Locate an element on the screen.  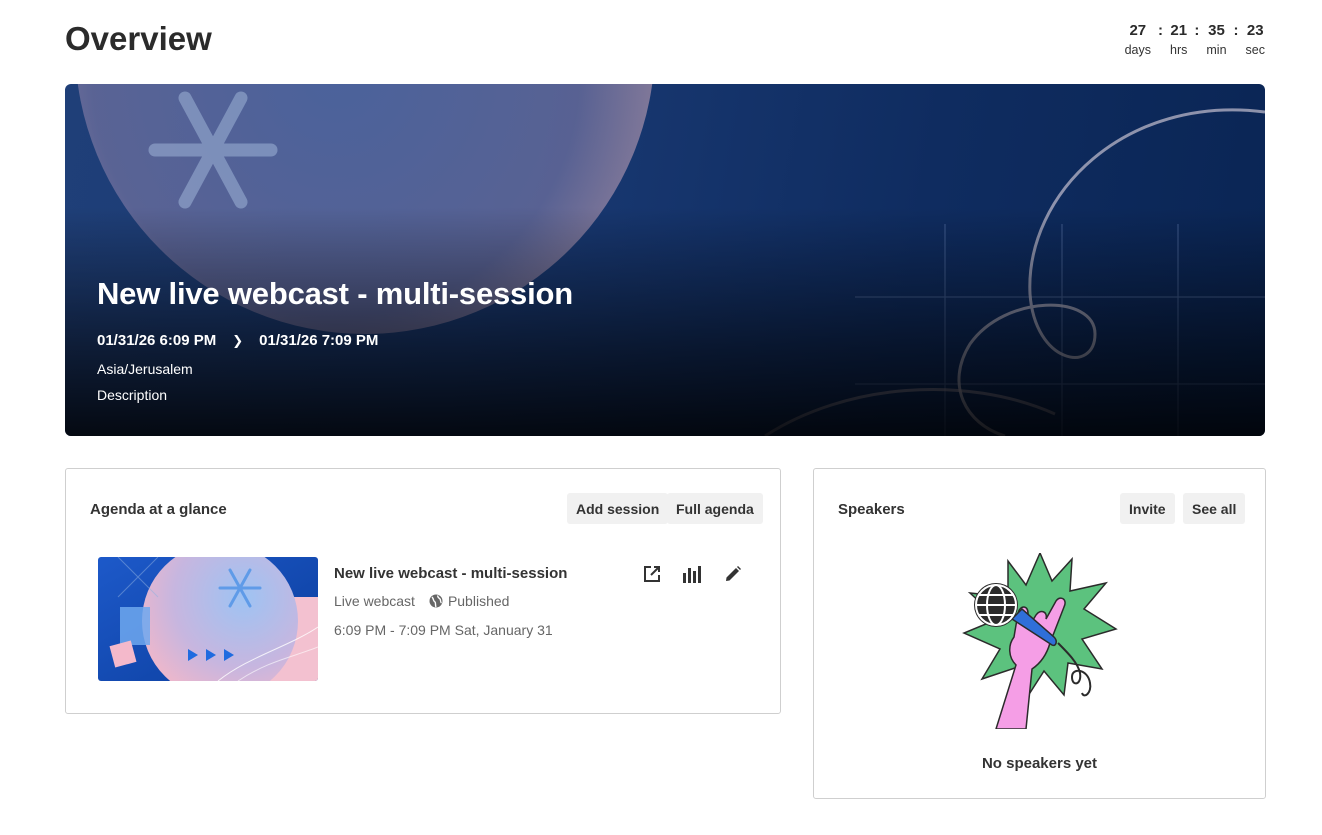
agenda-title: Agenda at a glance is located at coordinates (158, 509).